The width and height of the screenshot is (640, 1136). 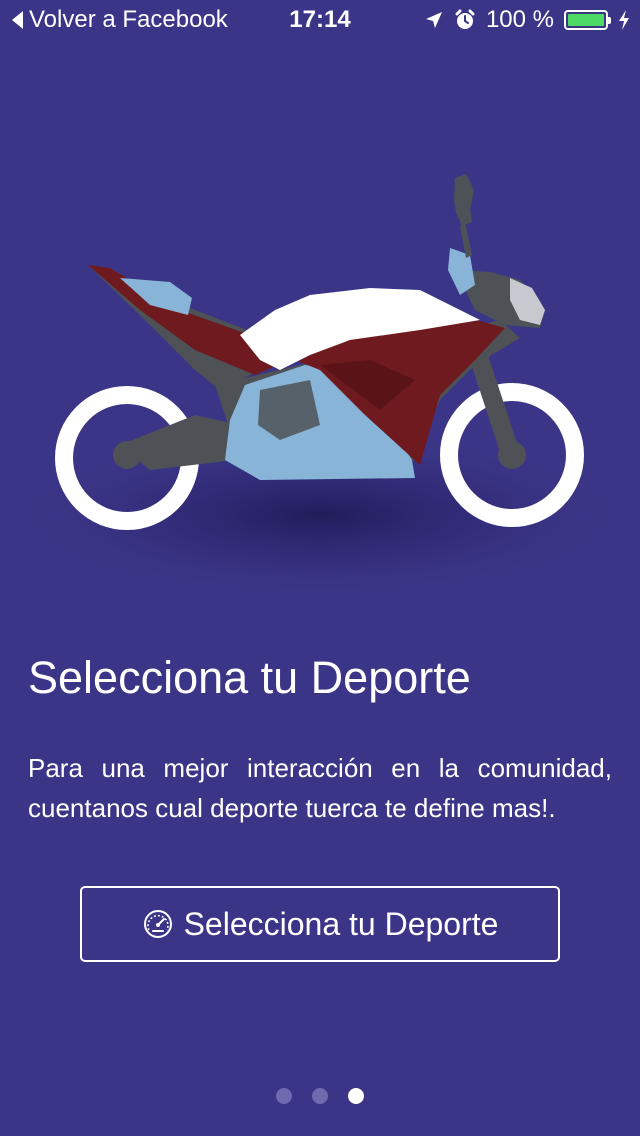 I want to click on battery-icon, so click(x=587, y=20).